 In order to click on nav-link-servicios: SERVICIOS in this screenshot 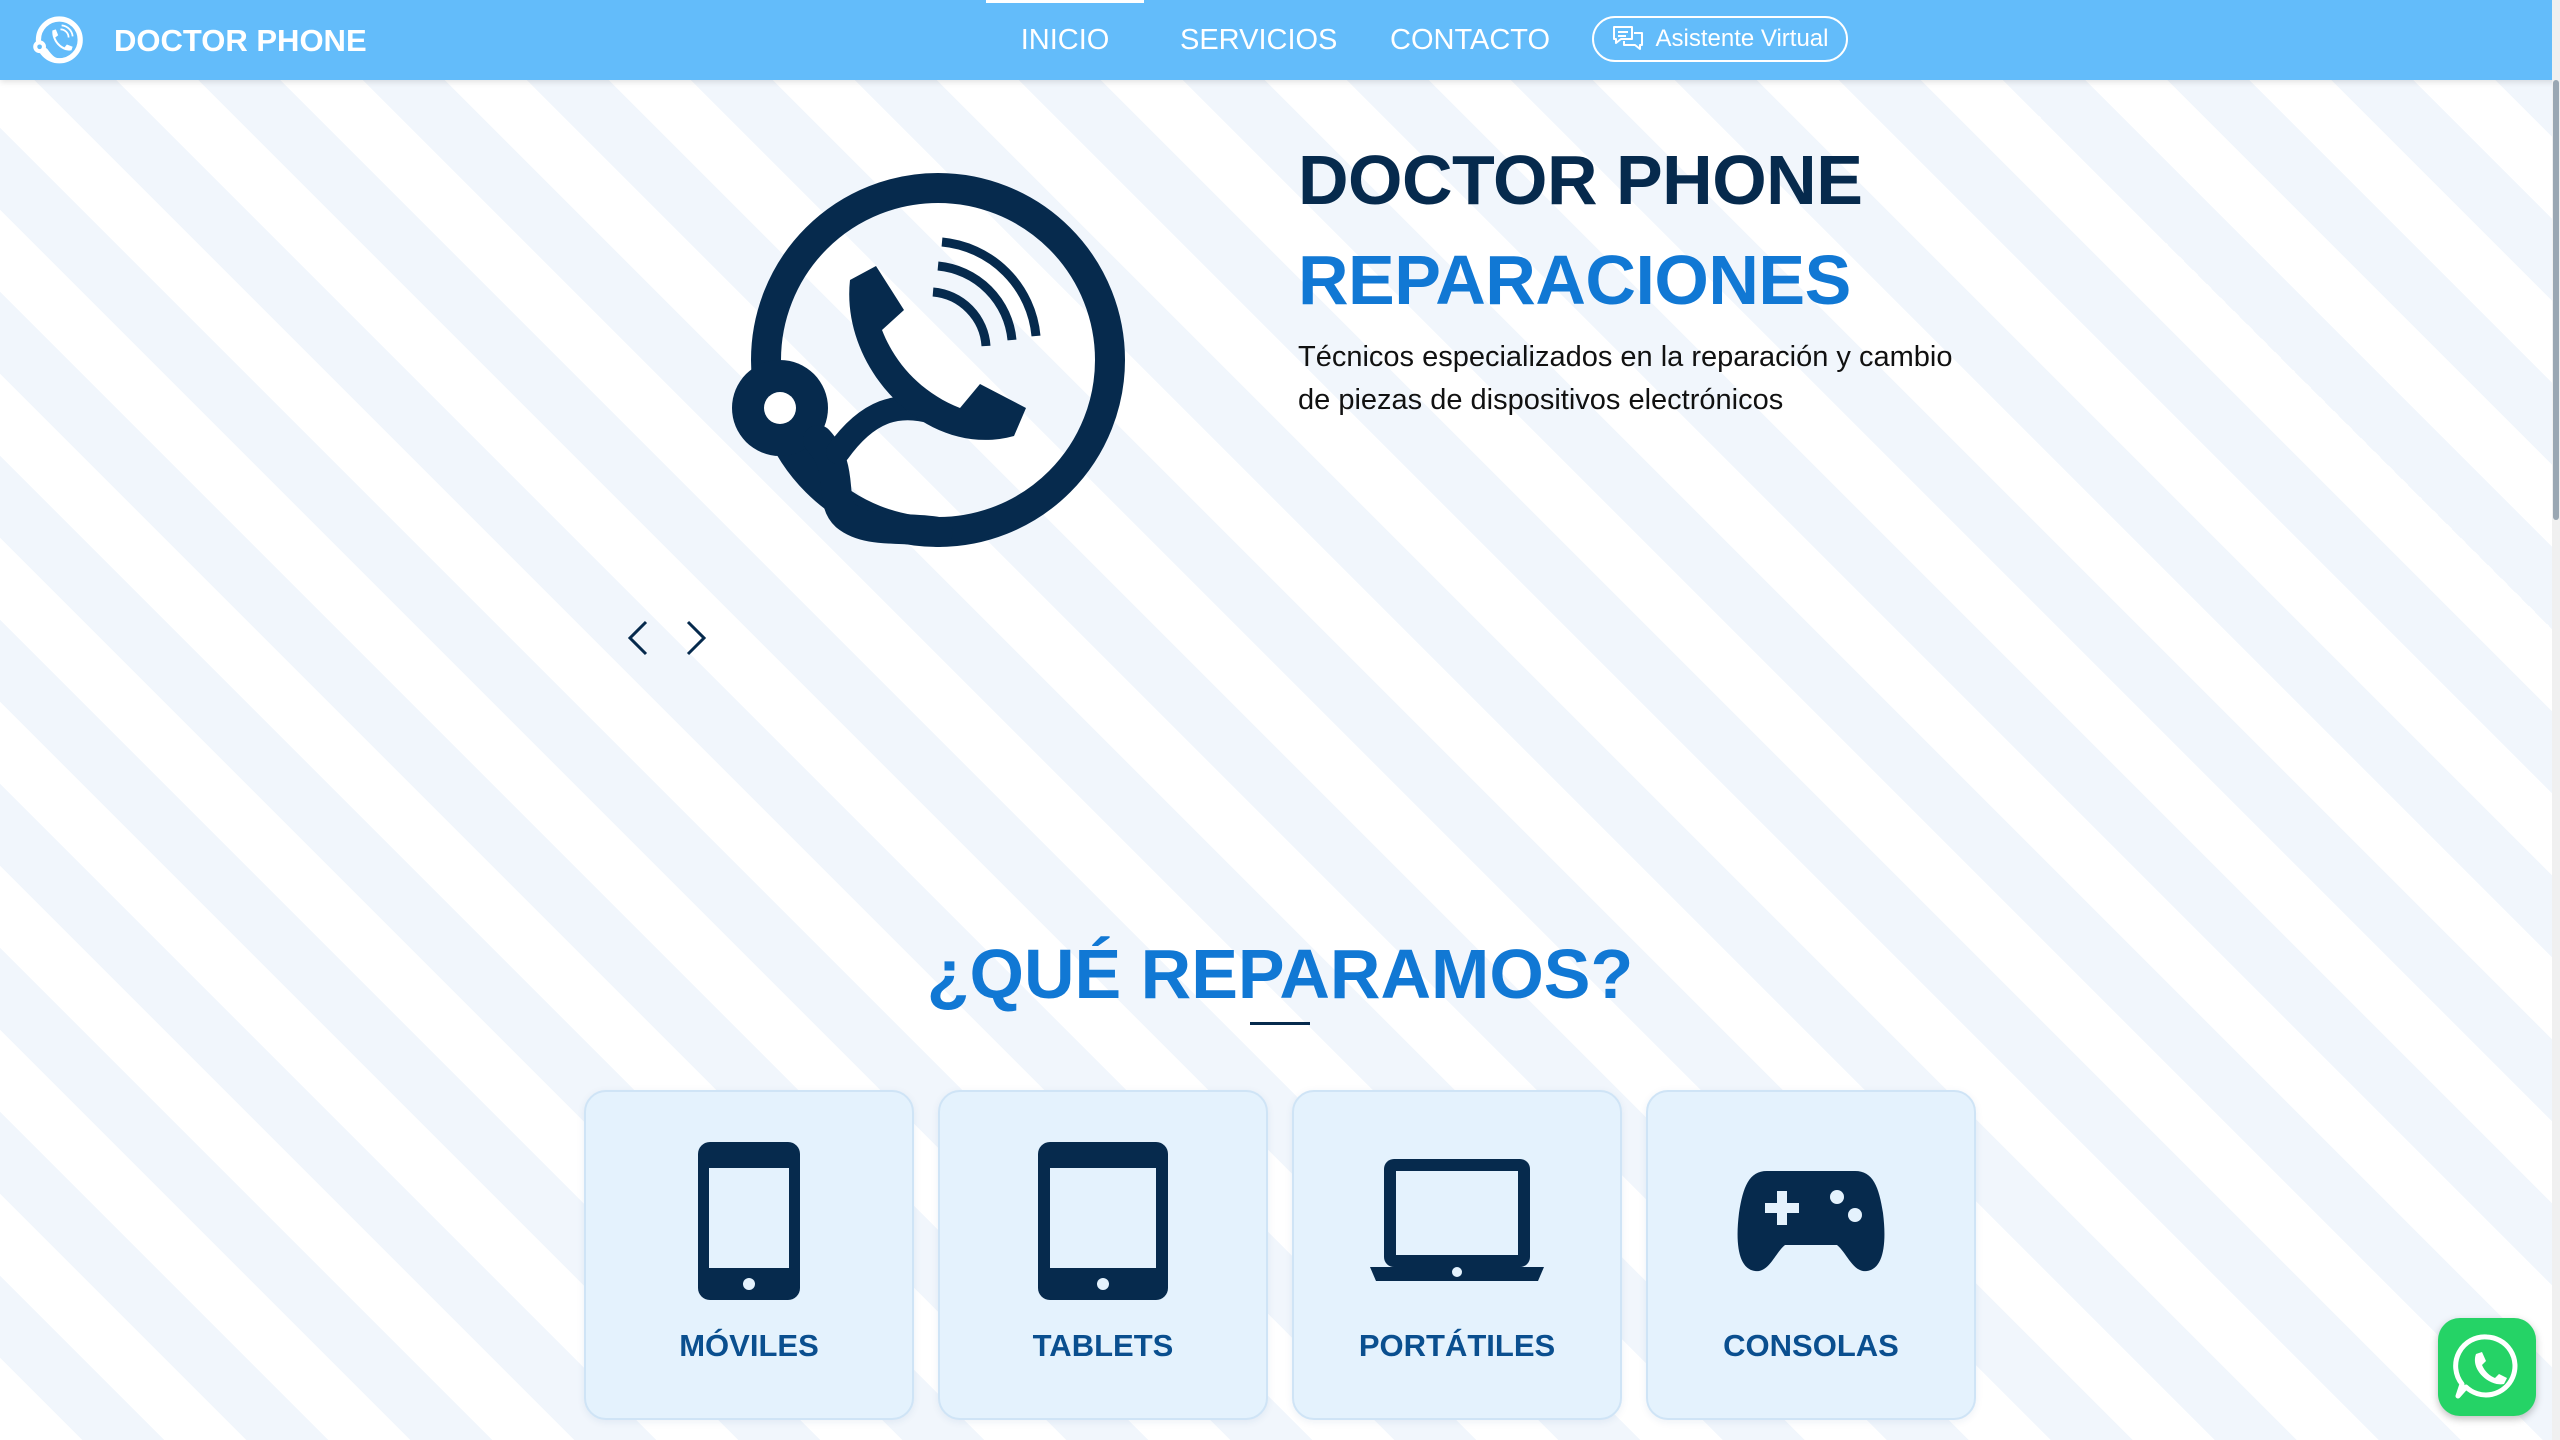, I will do `click(1258, 40)`.